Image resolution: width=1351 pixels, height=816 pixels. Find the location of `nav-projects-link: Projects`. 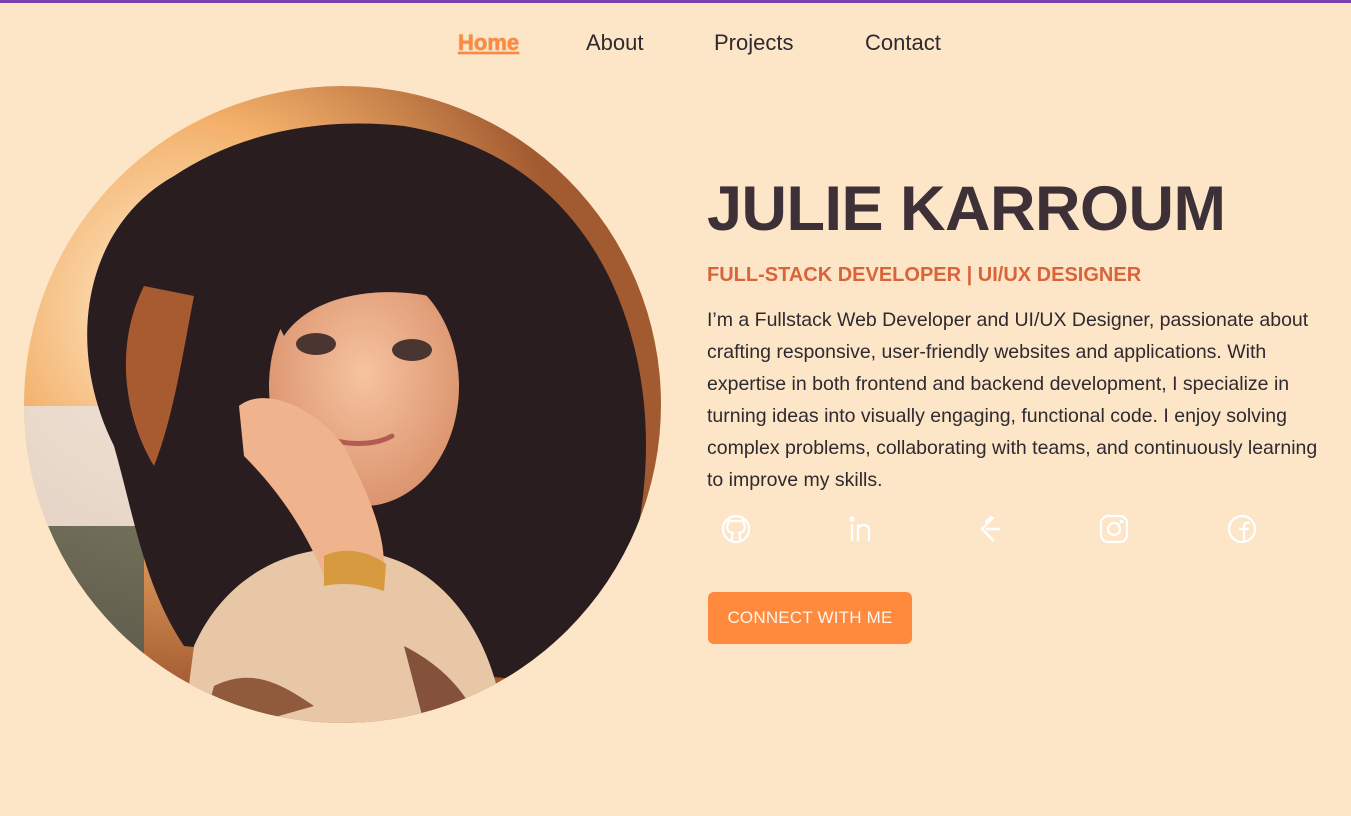

nav-projects-link: Projects is located at coordinates (753, 43).